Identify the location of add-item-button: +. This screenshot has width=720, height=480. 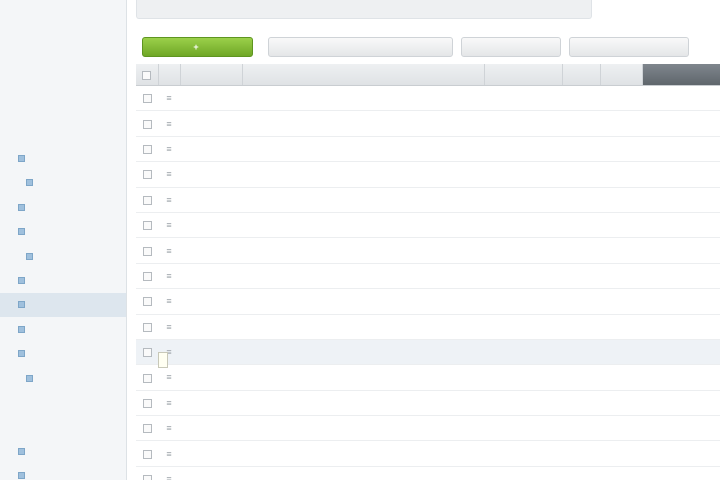
(197, 47).